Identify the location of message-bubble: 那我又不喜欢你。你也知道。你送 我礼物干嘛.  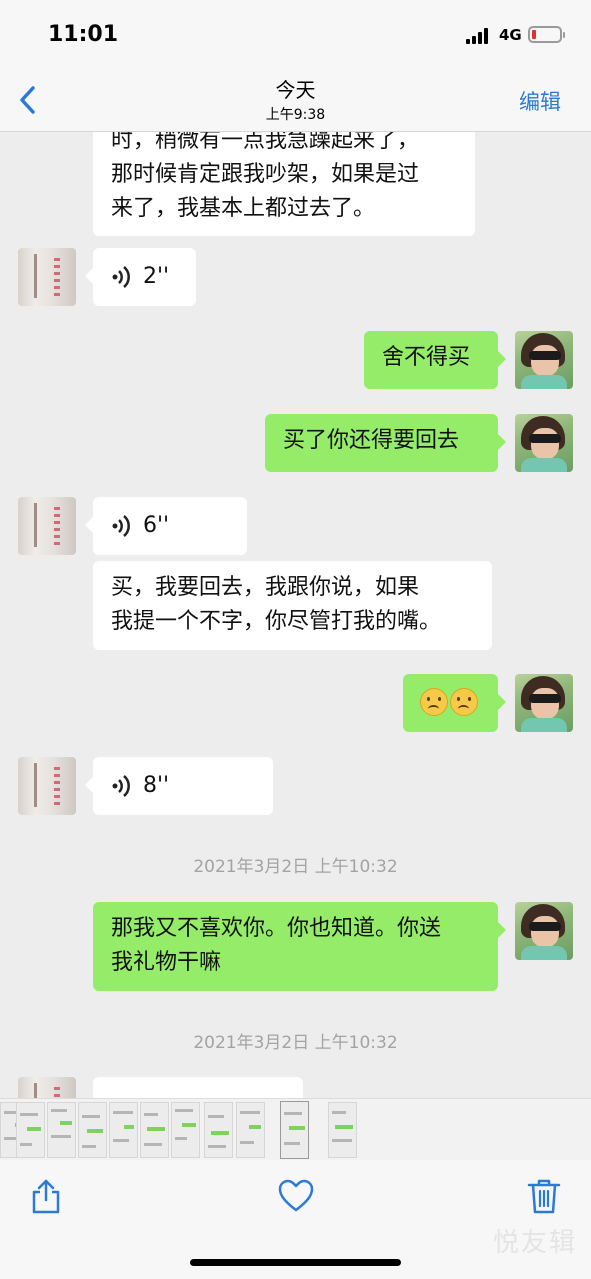
(299, 946).